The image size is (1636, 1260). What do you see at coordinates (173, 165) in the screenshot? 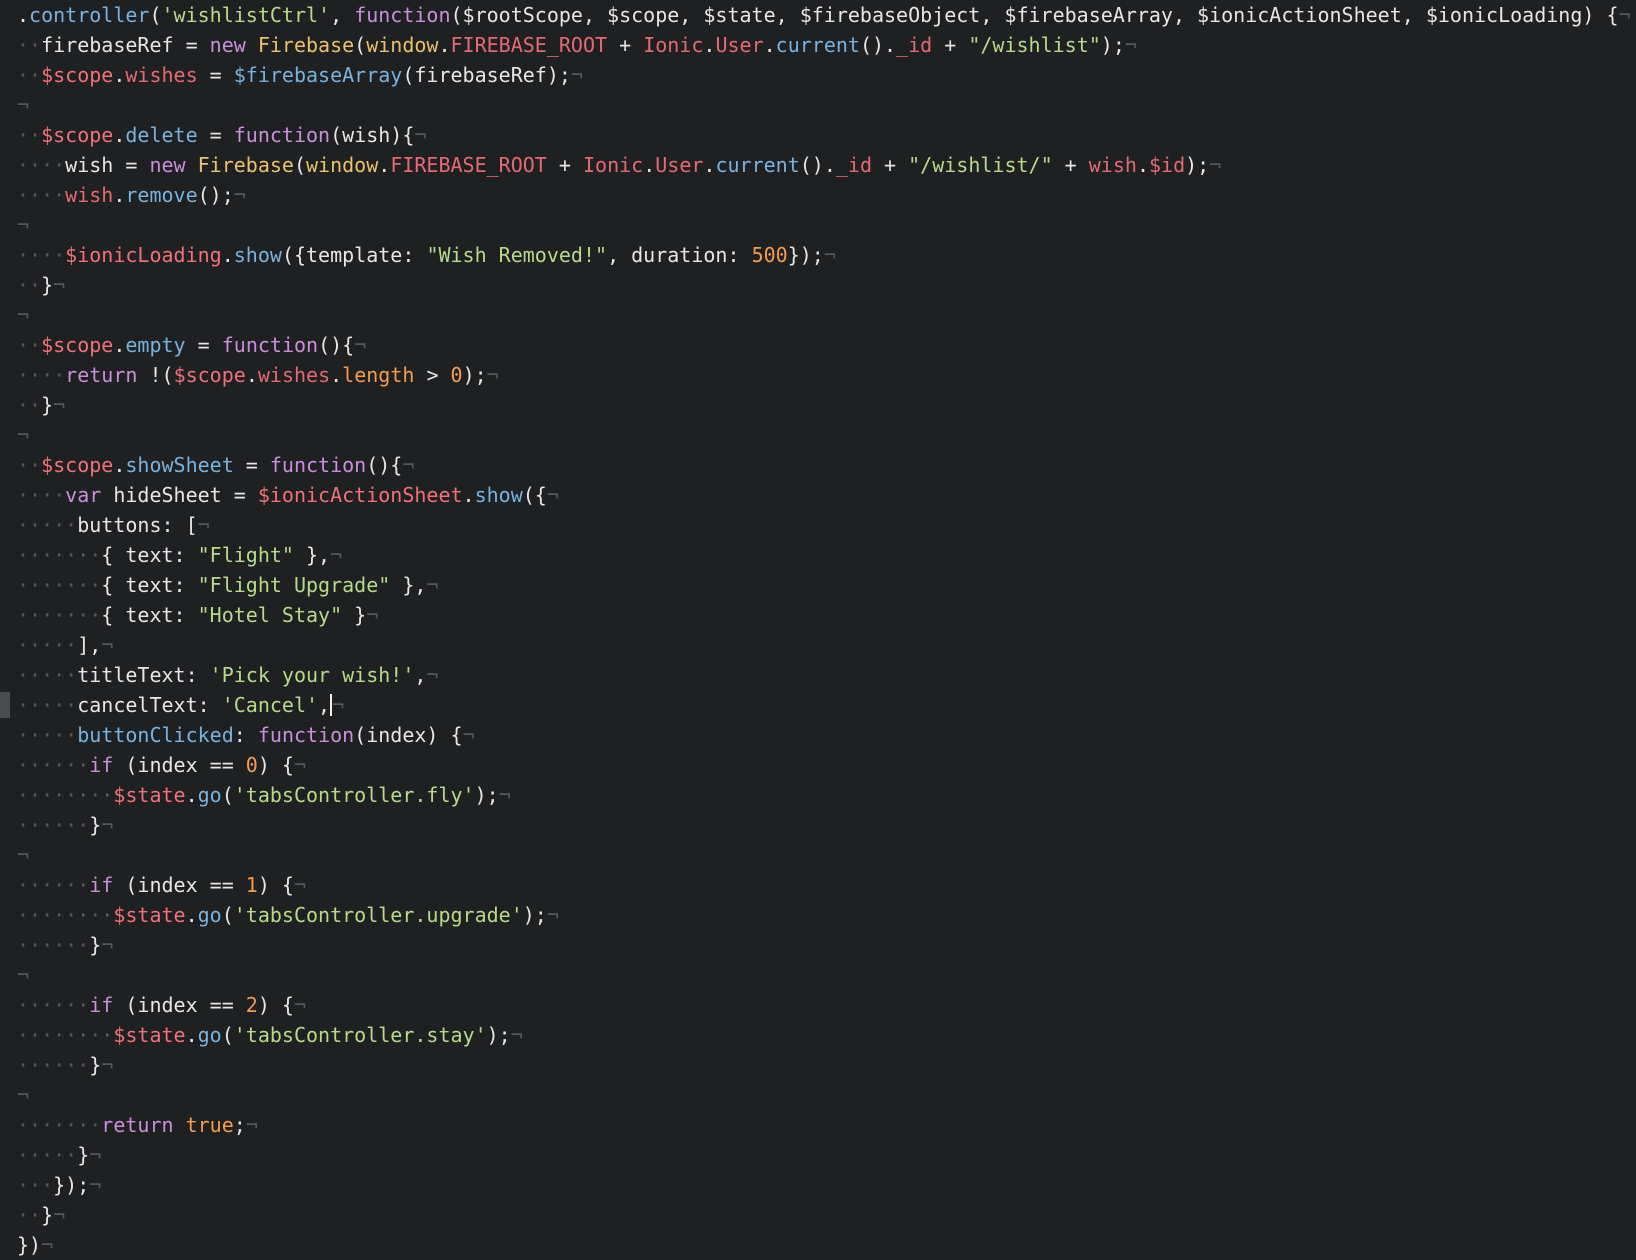
I see `code-token: new` at bounding box center [173, 165].